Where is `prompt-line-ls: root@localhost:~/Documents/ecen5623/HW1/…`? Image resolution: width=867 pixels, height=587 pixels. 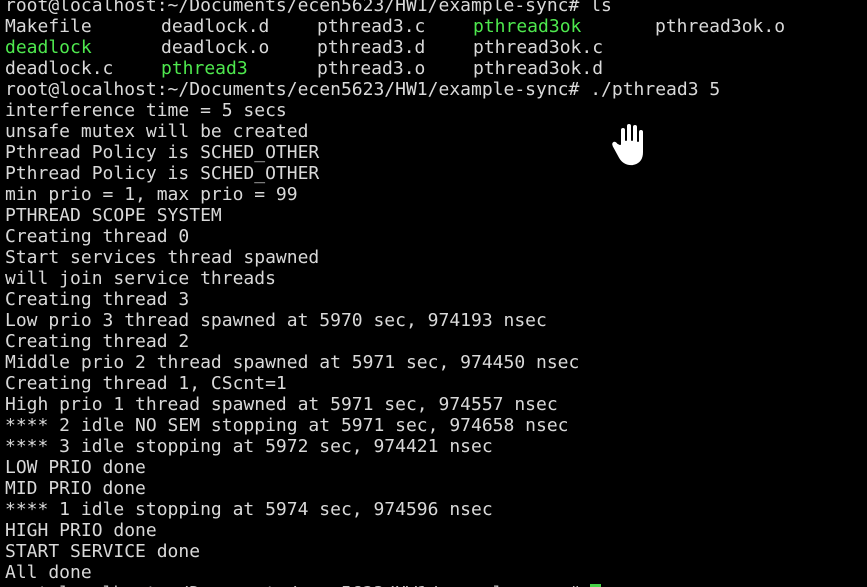 prompt-line-ls: root@localhost:~/Documents/ecen5623/HW1/… is located at coordinates (436, 8).